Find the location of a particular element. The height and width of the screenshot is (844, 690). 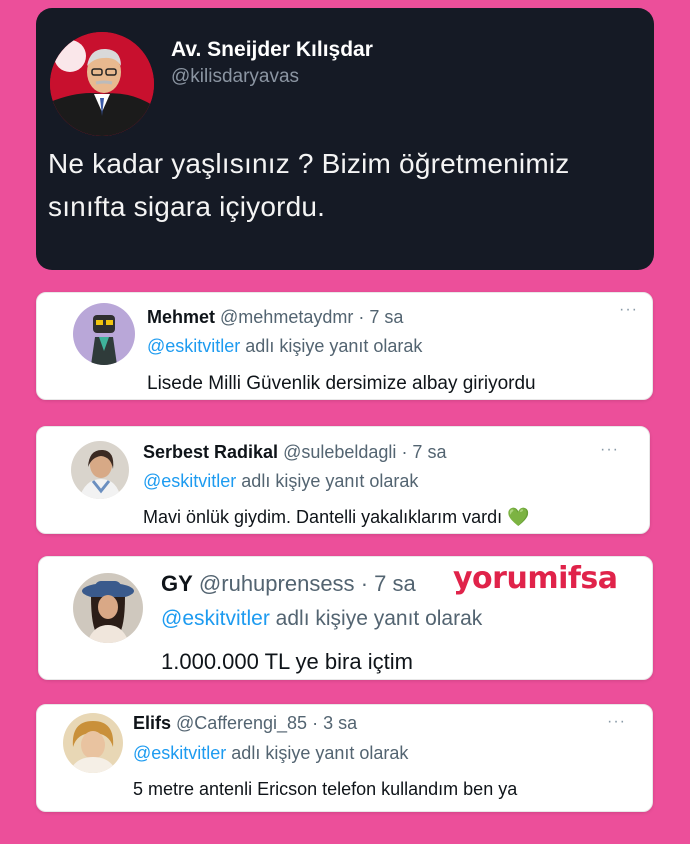

reply-header: GY @ruhuprensess · 7 sa is located at coordinates (288, 584).